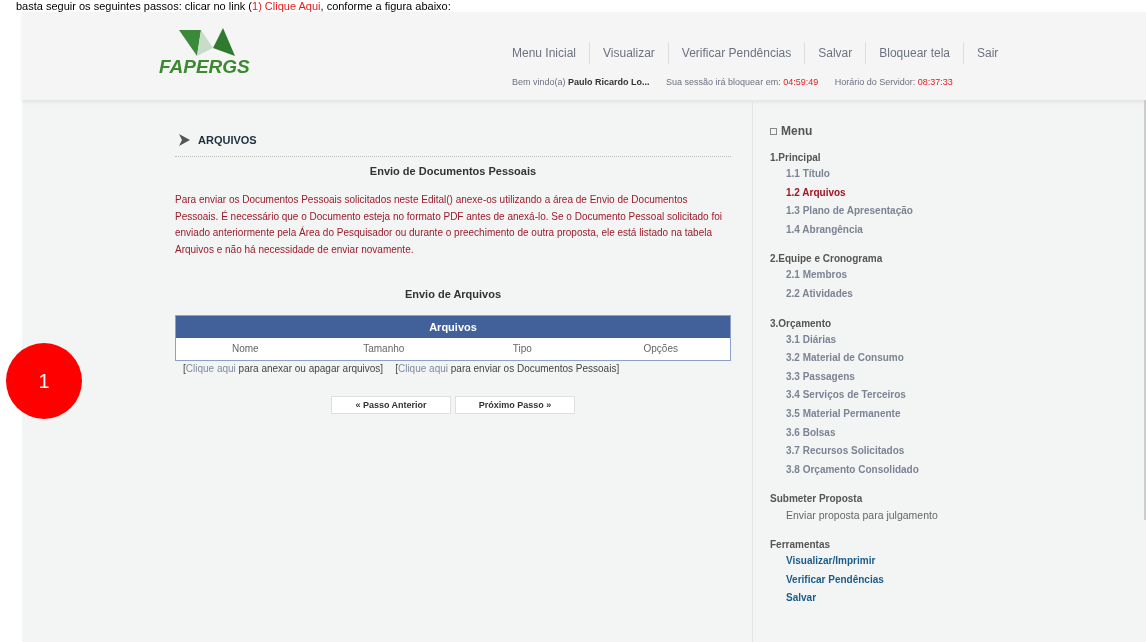 Image resolution: width=1146 pixels, height=642 pixels. What do you see at coordinates (773, 131) in the screenshot?
I see `square-icon` at bounding box center [773, 131].